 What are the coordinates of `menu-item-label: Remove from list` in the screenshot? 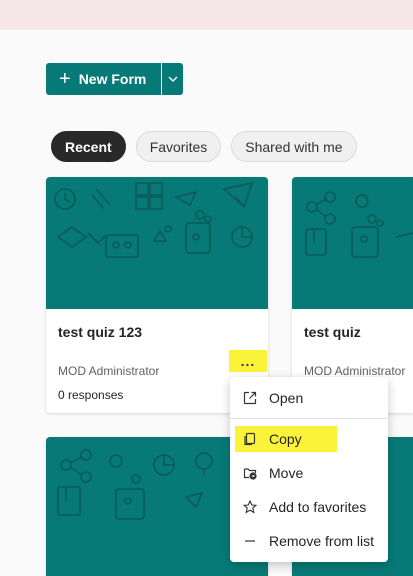 It's located at (322, 541).